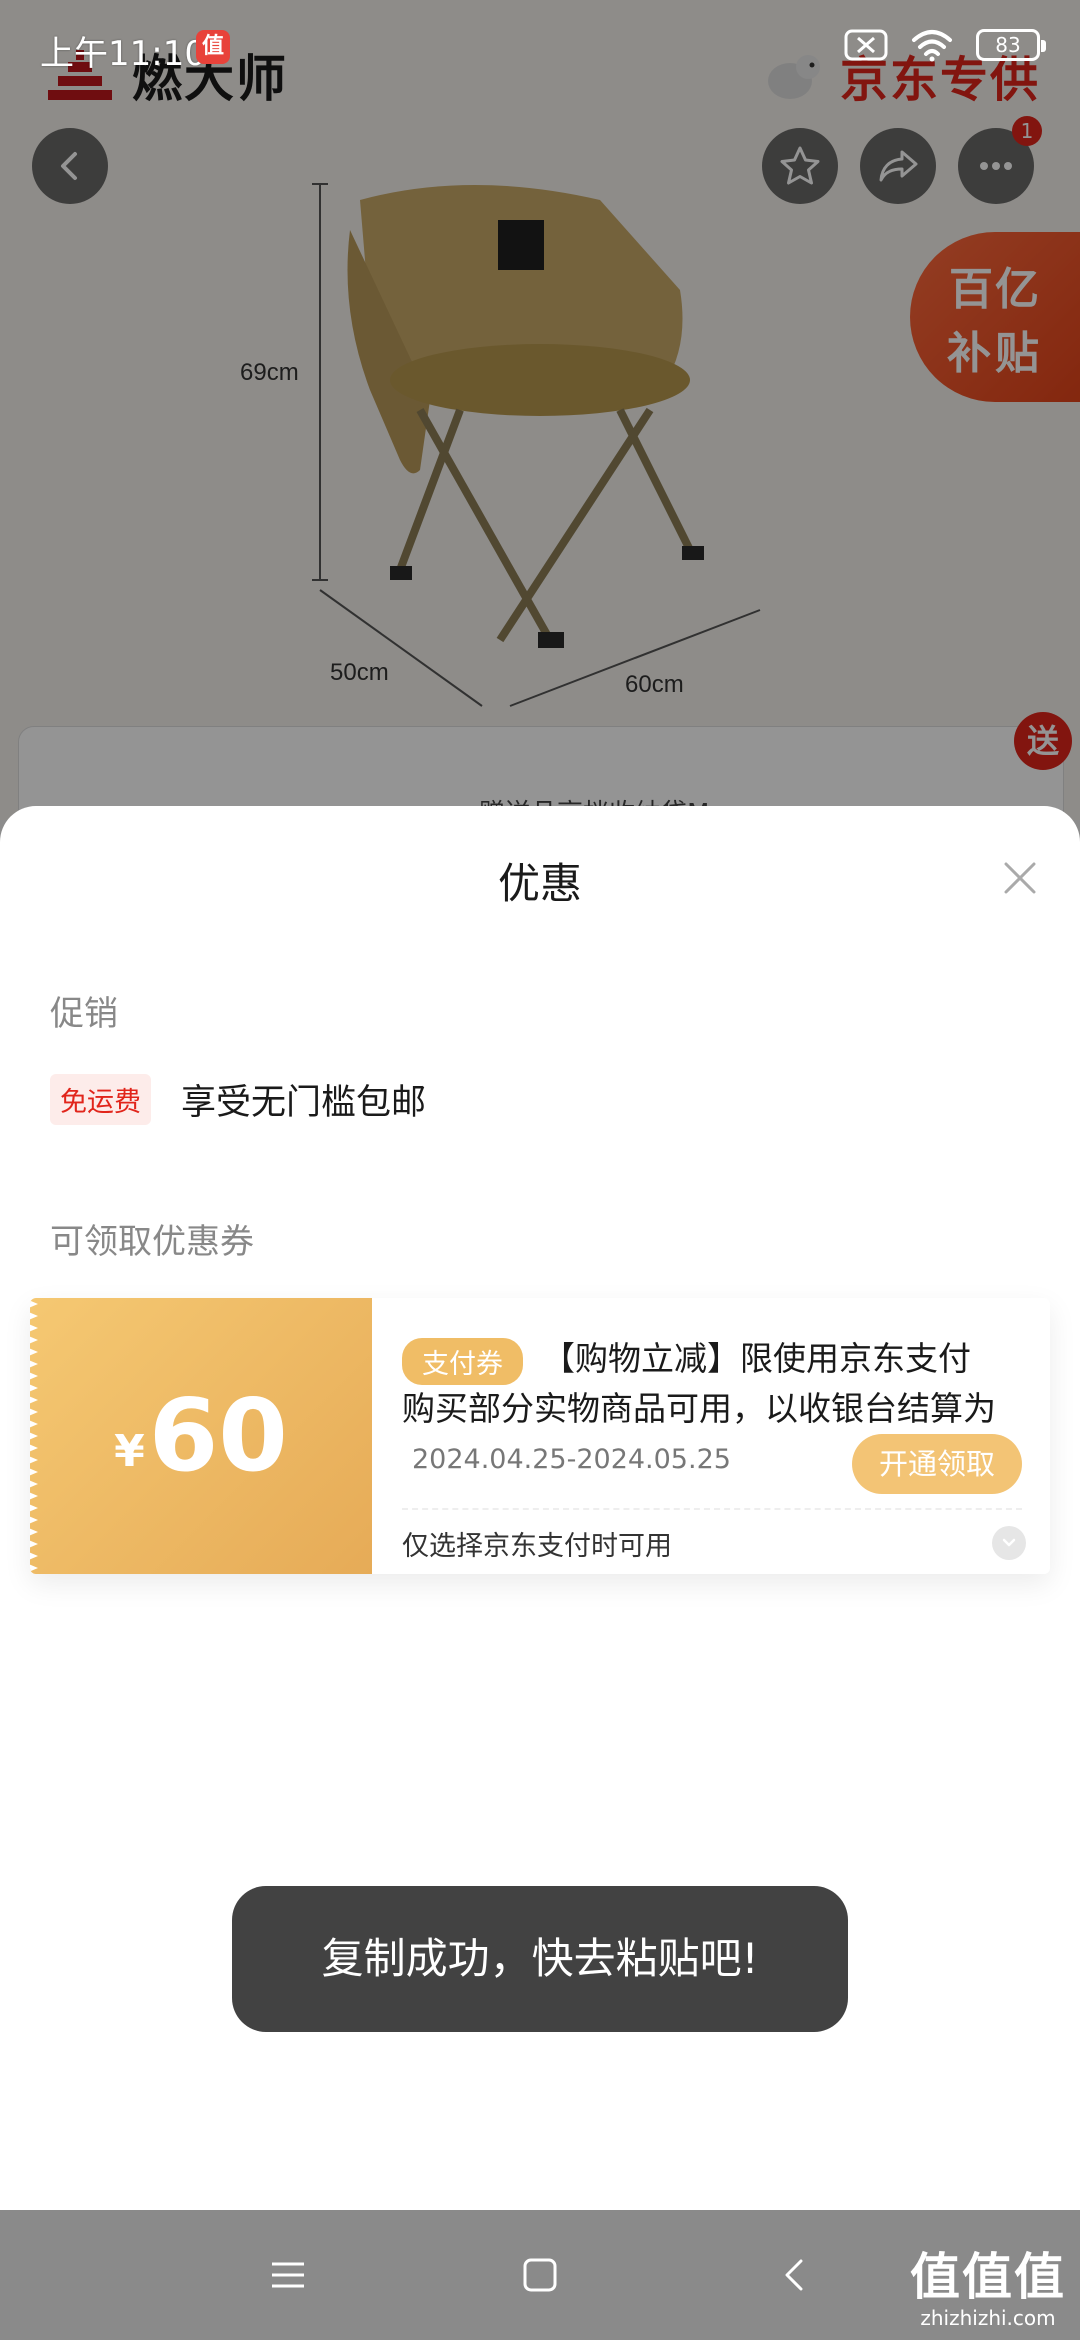 The image size is (1080, 2340). What do you see at coordinates (537, 1546) in the screenshot?
I see `coupon-note: 仅选择京东支付时可用` at bounding box center [537, 1546].